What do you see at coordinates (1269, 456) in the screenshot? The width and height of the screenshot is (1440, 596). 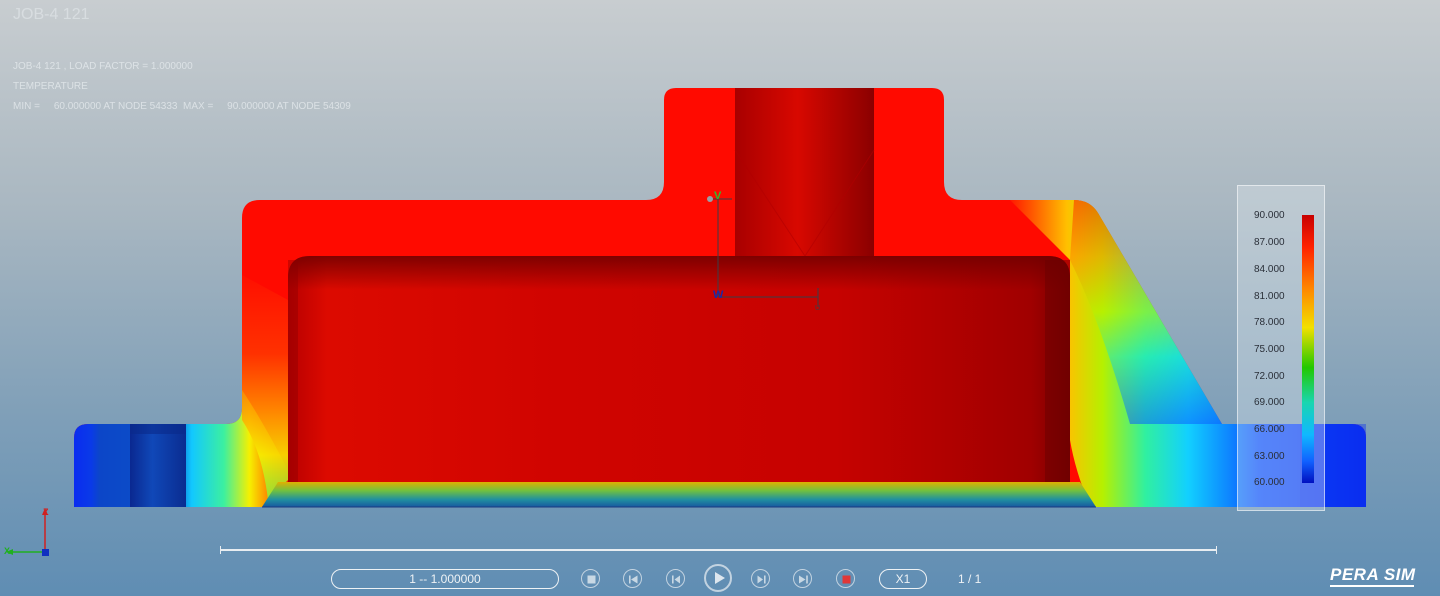 I see `legend-tick: 63.000` at bounding box center [1269, 456].